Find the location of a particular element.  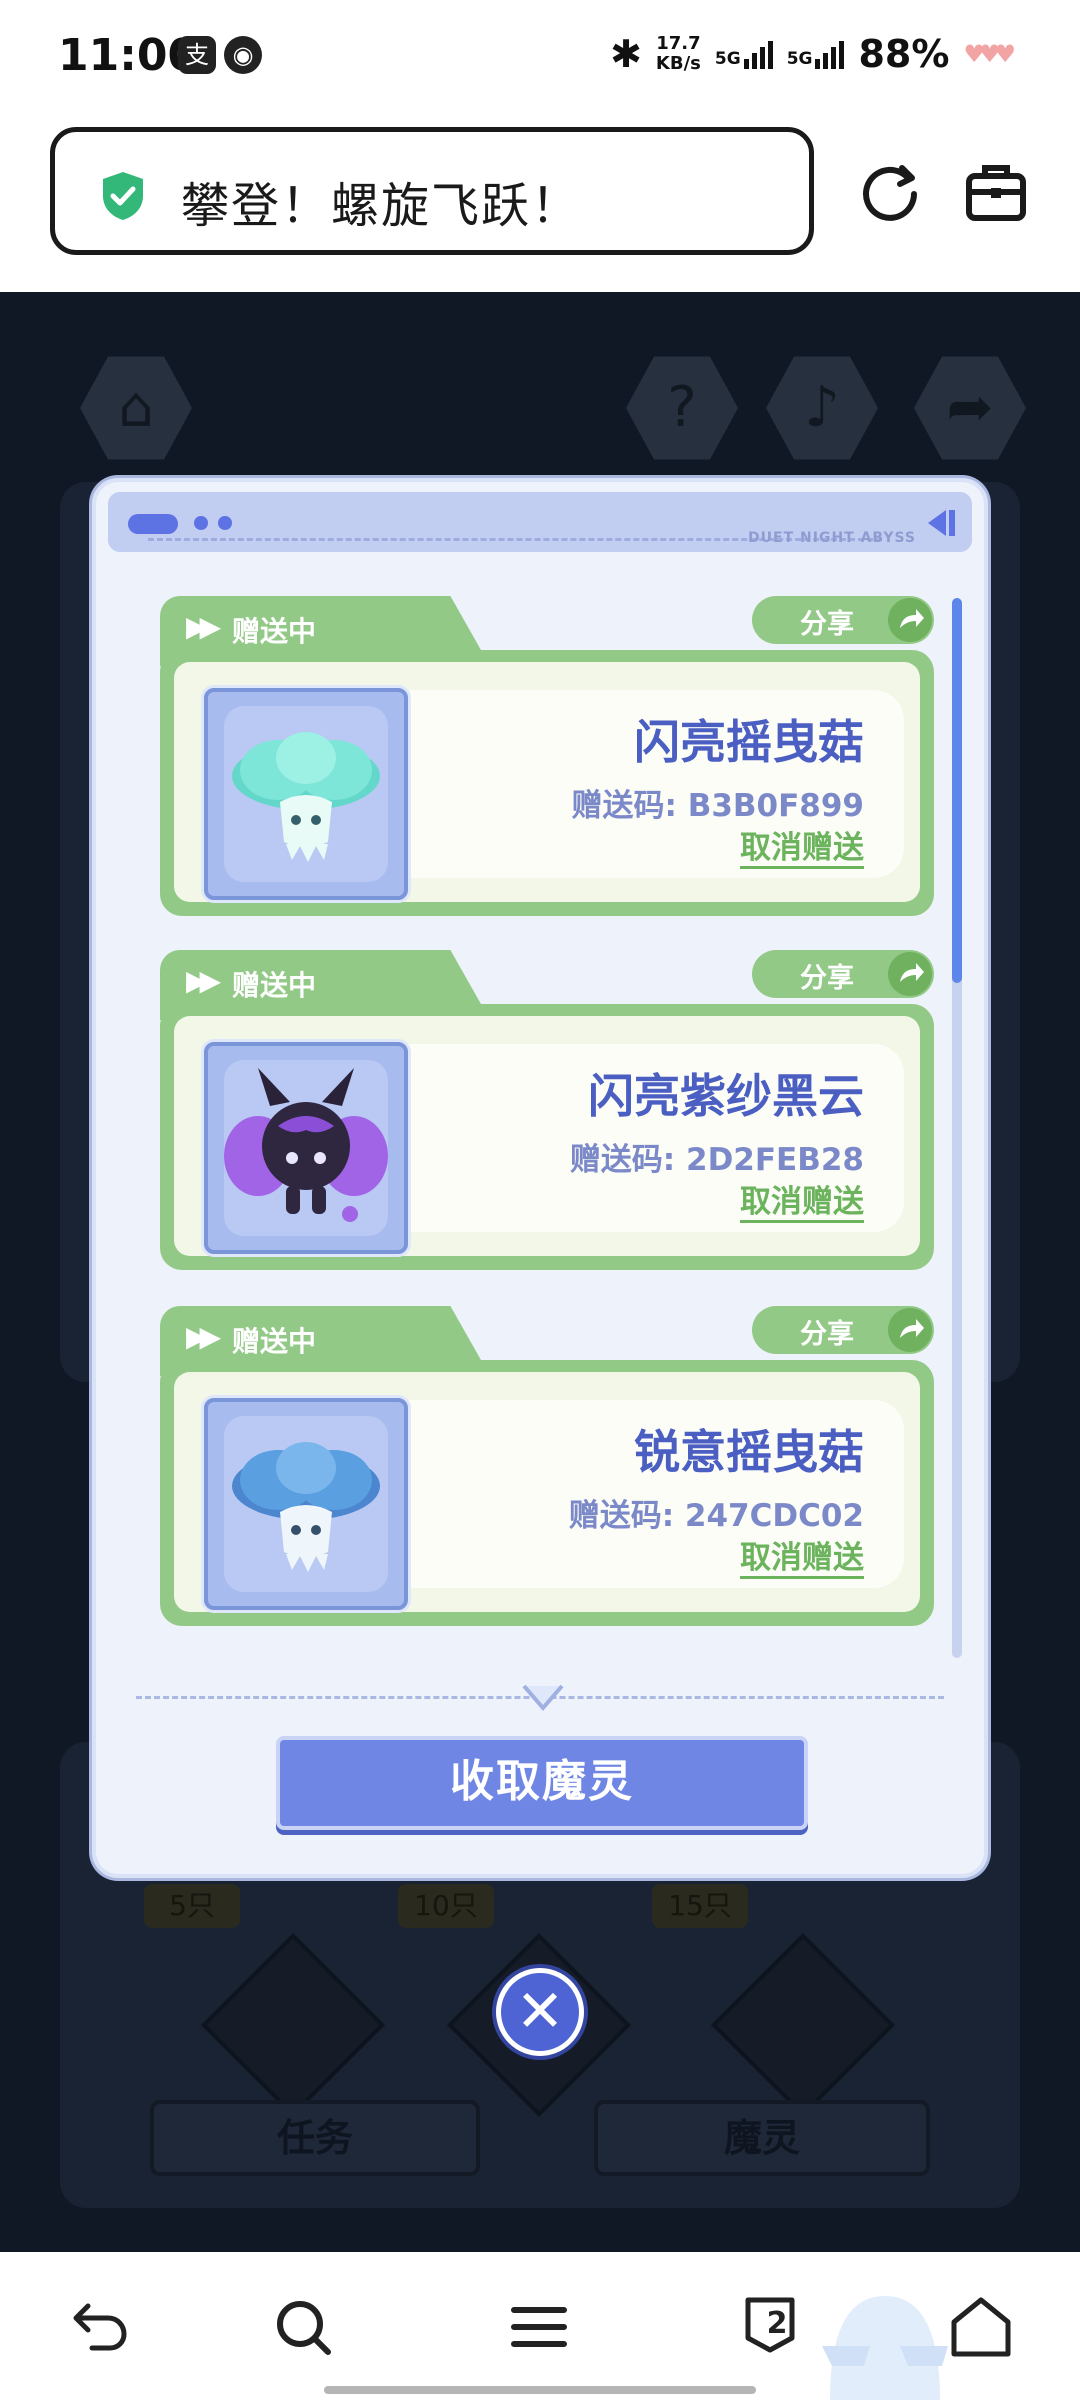

collect-spirit-button: 收取魔灵 is located at coordinates (542, 1783).